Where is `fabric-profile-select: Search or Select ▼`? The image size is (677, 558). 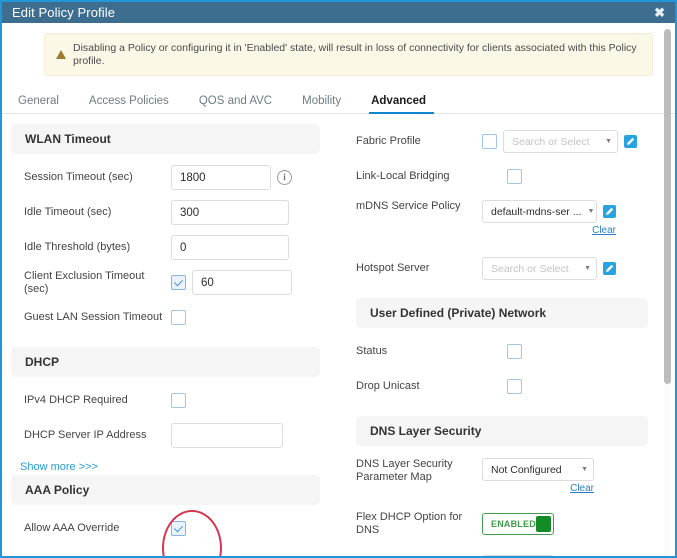
fabric-profile-select: Search or Select ▼ is located at coordinates (560, 142).